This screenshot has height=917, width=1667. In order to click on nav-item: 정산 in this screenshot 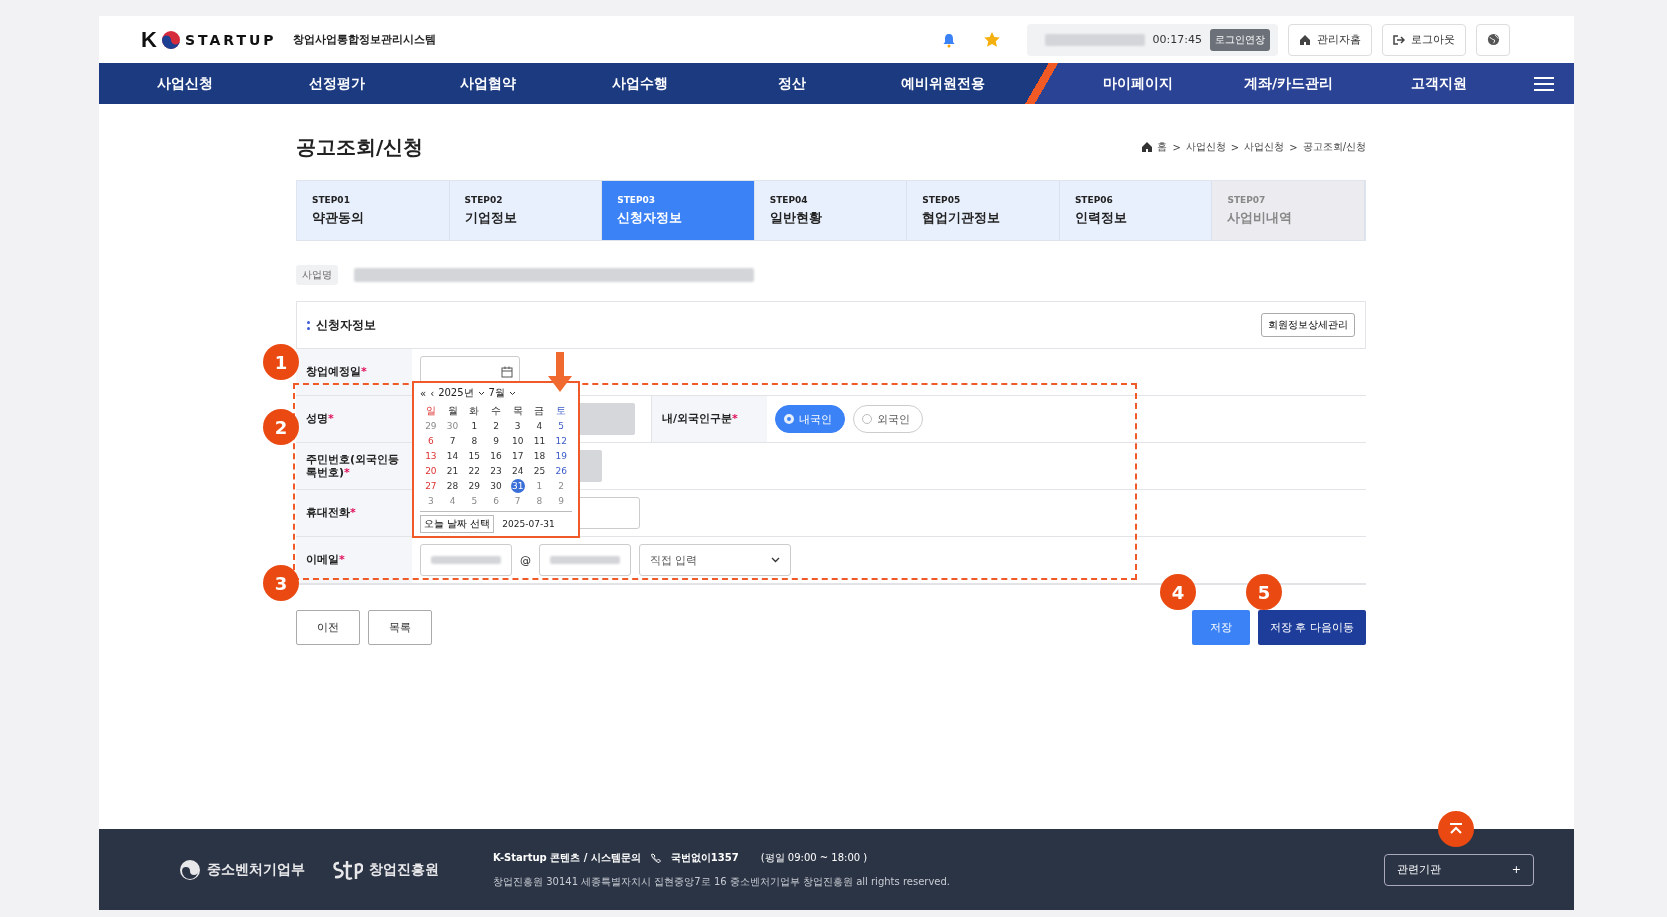, I will do `click(791, 83)`.